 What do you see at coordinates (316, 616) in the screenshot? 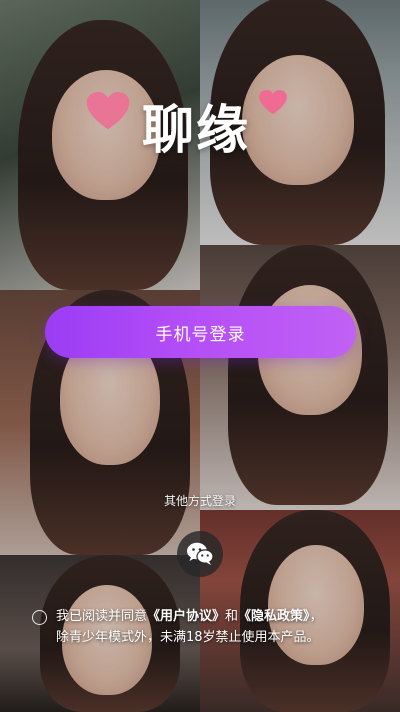
I see `agreement-suffix: ，` at bounding box center [316, 616].